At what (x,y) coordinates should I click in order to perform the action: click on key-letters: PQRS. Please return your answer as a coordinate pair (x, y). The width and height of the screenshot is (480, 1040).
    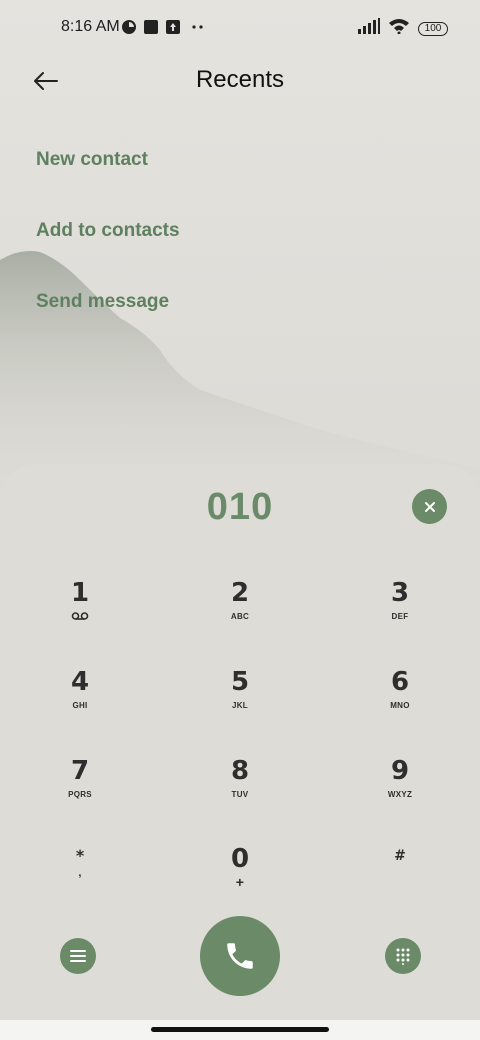
    Looking at the image, I should click on (80, 794).